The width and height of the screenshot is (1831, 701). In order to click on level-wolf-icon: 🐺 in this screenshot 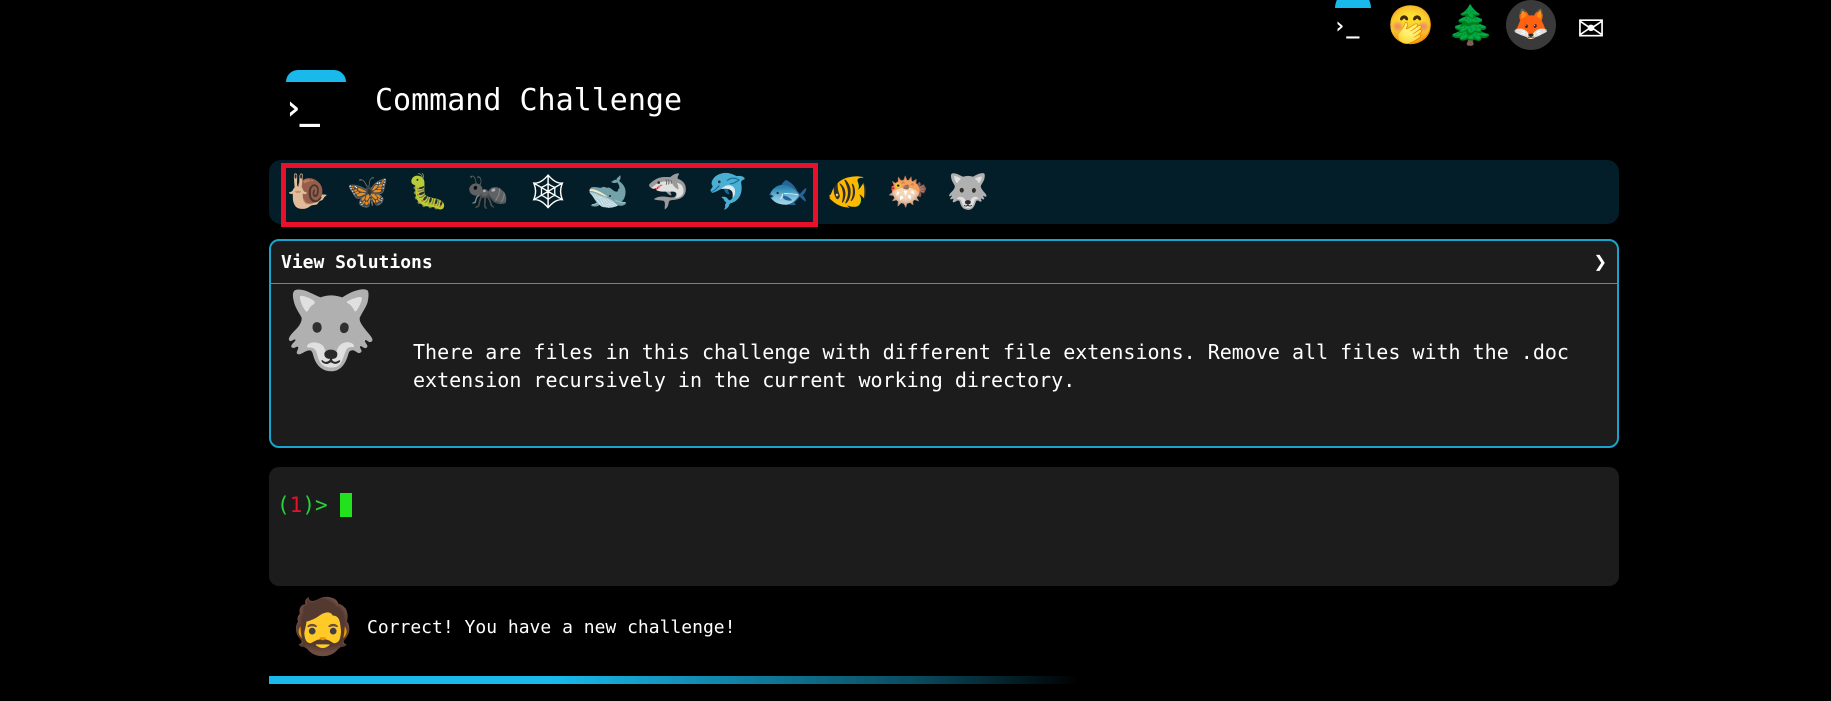, I will do `click(968, 192)`.